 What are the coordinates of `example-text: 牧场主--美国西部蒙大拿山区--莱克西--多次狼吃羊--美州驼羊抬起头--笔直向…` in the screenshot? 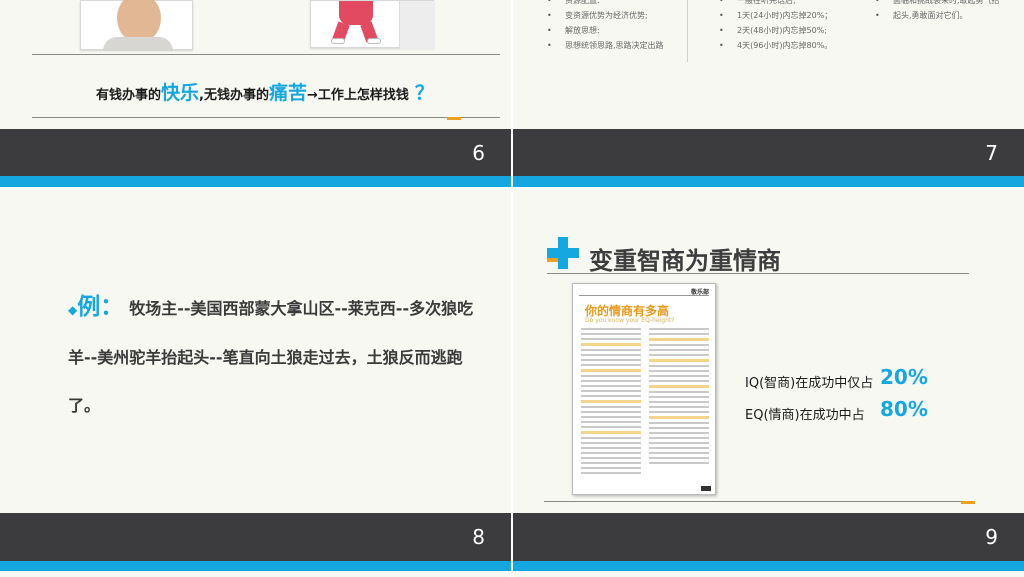 It's located at (271, 357).